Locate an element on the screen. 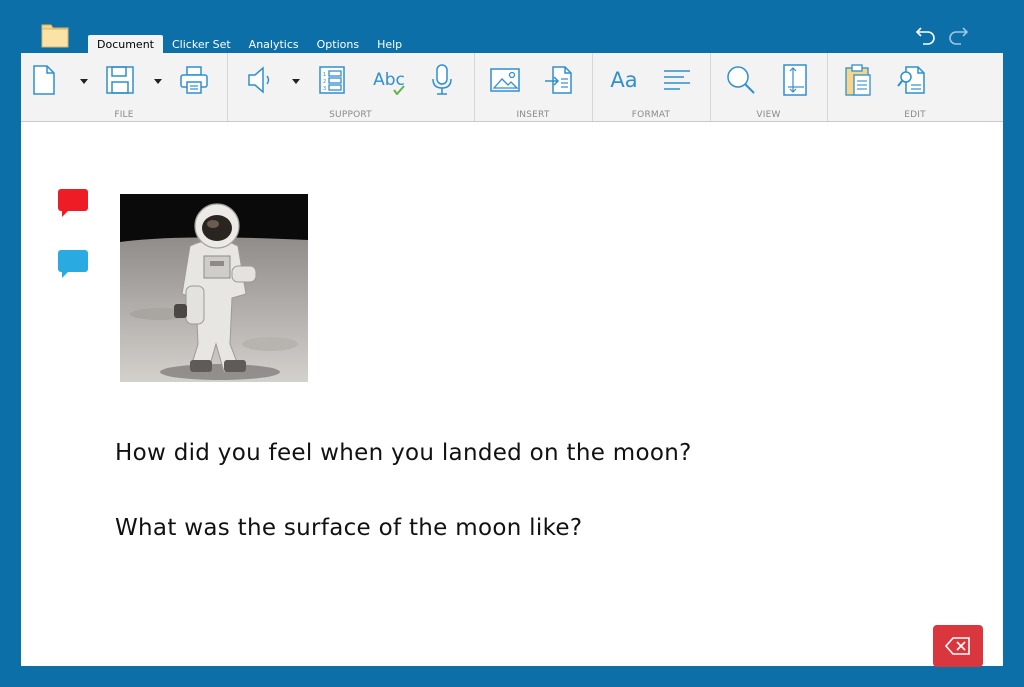 The height and width of the screenshot is (687, 1024). new-document-icon is located at coordinates (44, 80).